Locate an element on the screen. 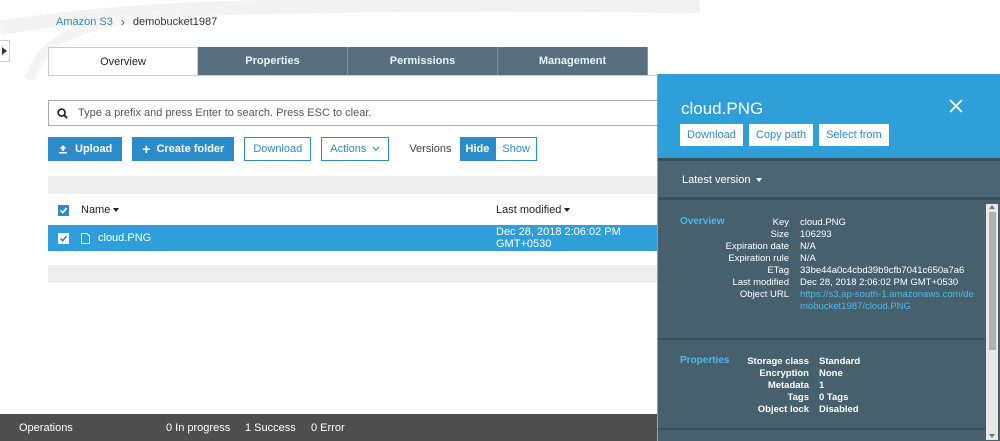 Image resolution: width=1000 pixels, height=441 pixels. panel-actions: Download Copy path Select from is located at coordinates (787, 135).